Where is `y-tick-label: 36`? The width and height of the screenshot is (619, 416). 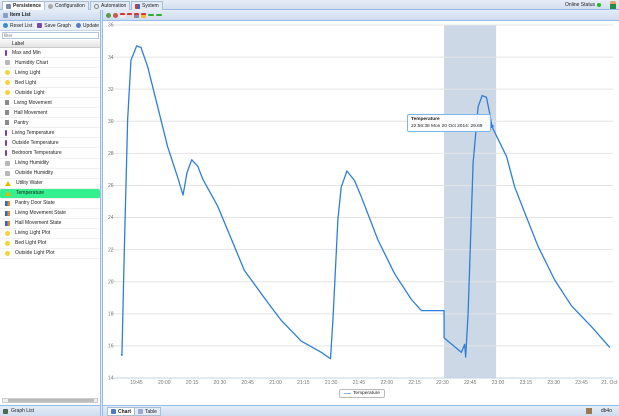
y-tick-label: 36 is located at coordinates (111, 26).